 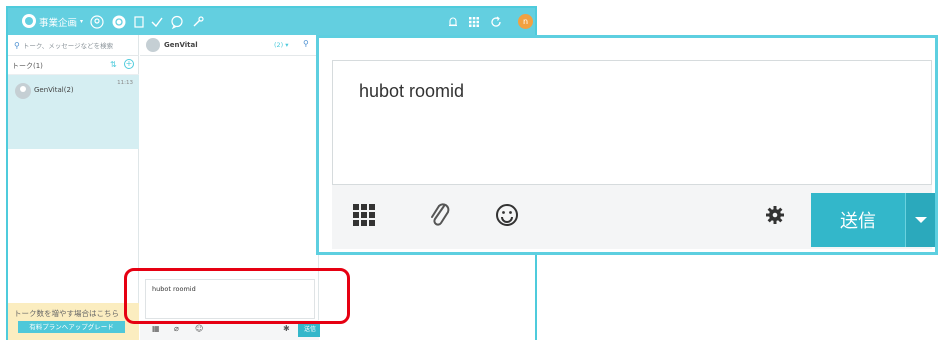 I want to click on send-button: 送信, so click(x=858, y=220).